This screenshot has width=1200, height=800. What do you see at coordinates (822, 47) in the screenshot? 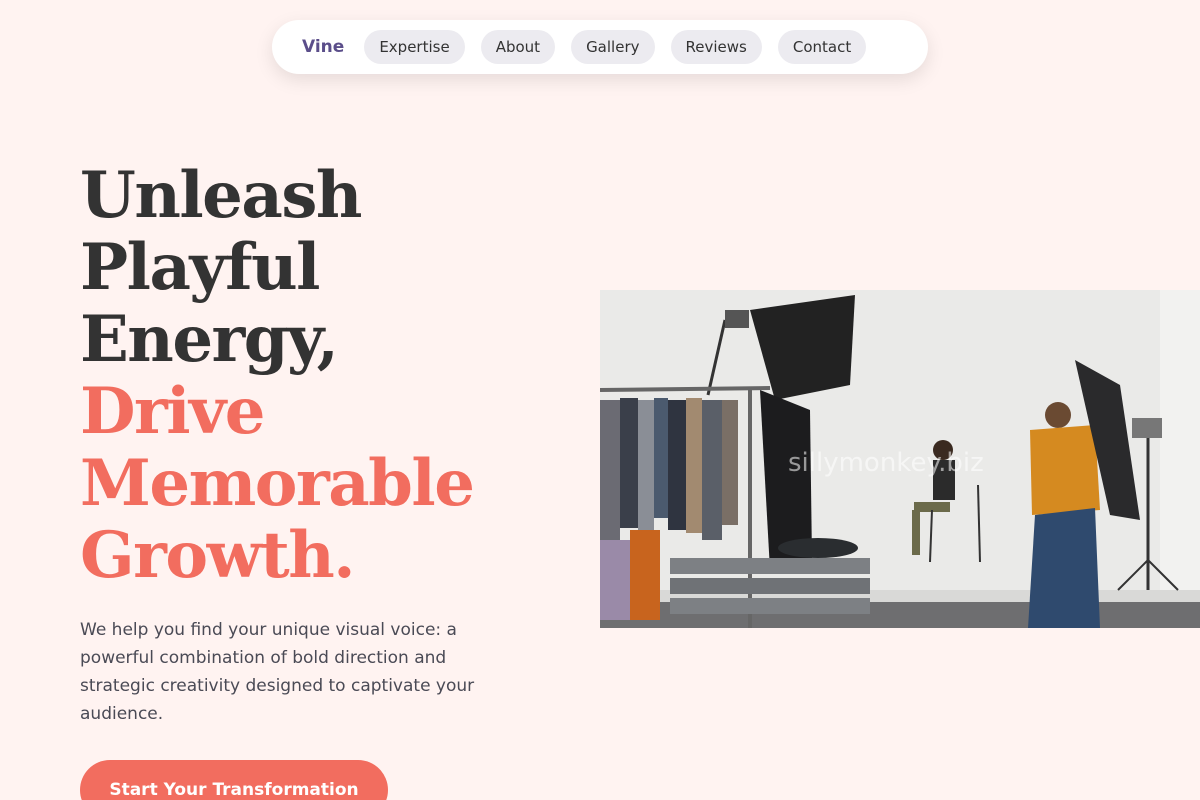
I see `nav-item-contact: Contact` at bounding box center [822, 47].